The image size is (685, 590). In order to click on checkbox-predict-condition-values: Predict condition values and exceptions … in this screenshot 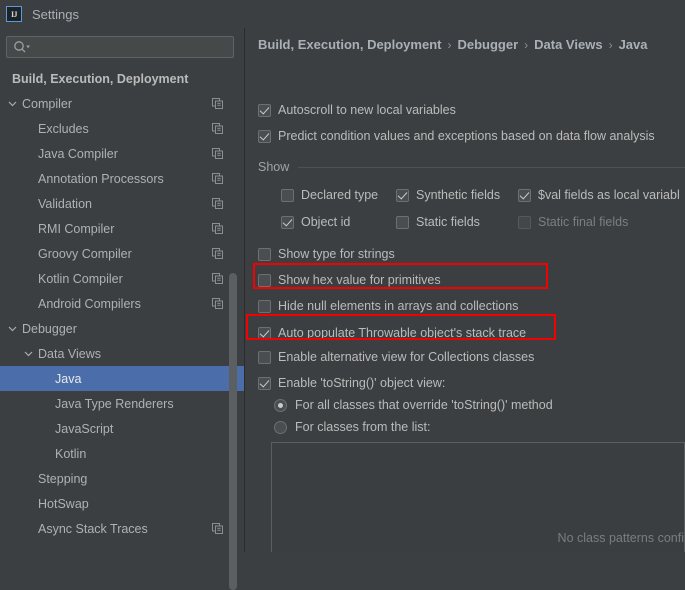, I will do `click(456, 136)`.